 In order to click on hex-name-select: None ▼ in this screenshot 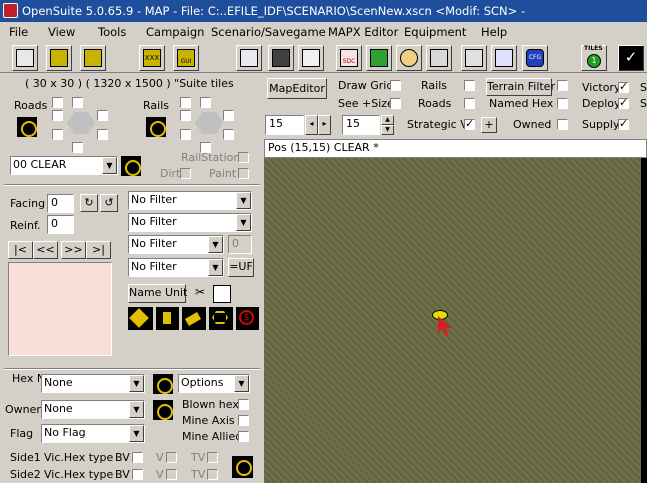, I will do `click(93, 383)`.